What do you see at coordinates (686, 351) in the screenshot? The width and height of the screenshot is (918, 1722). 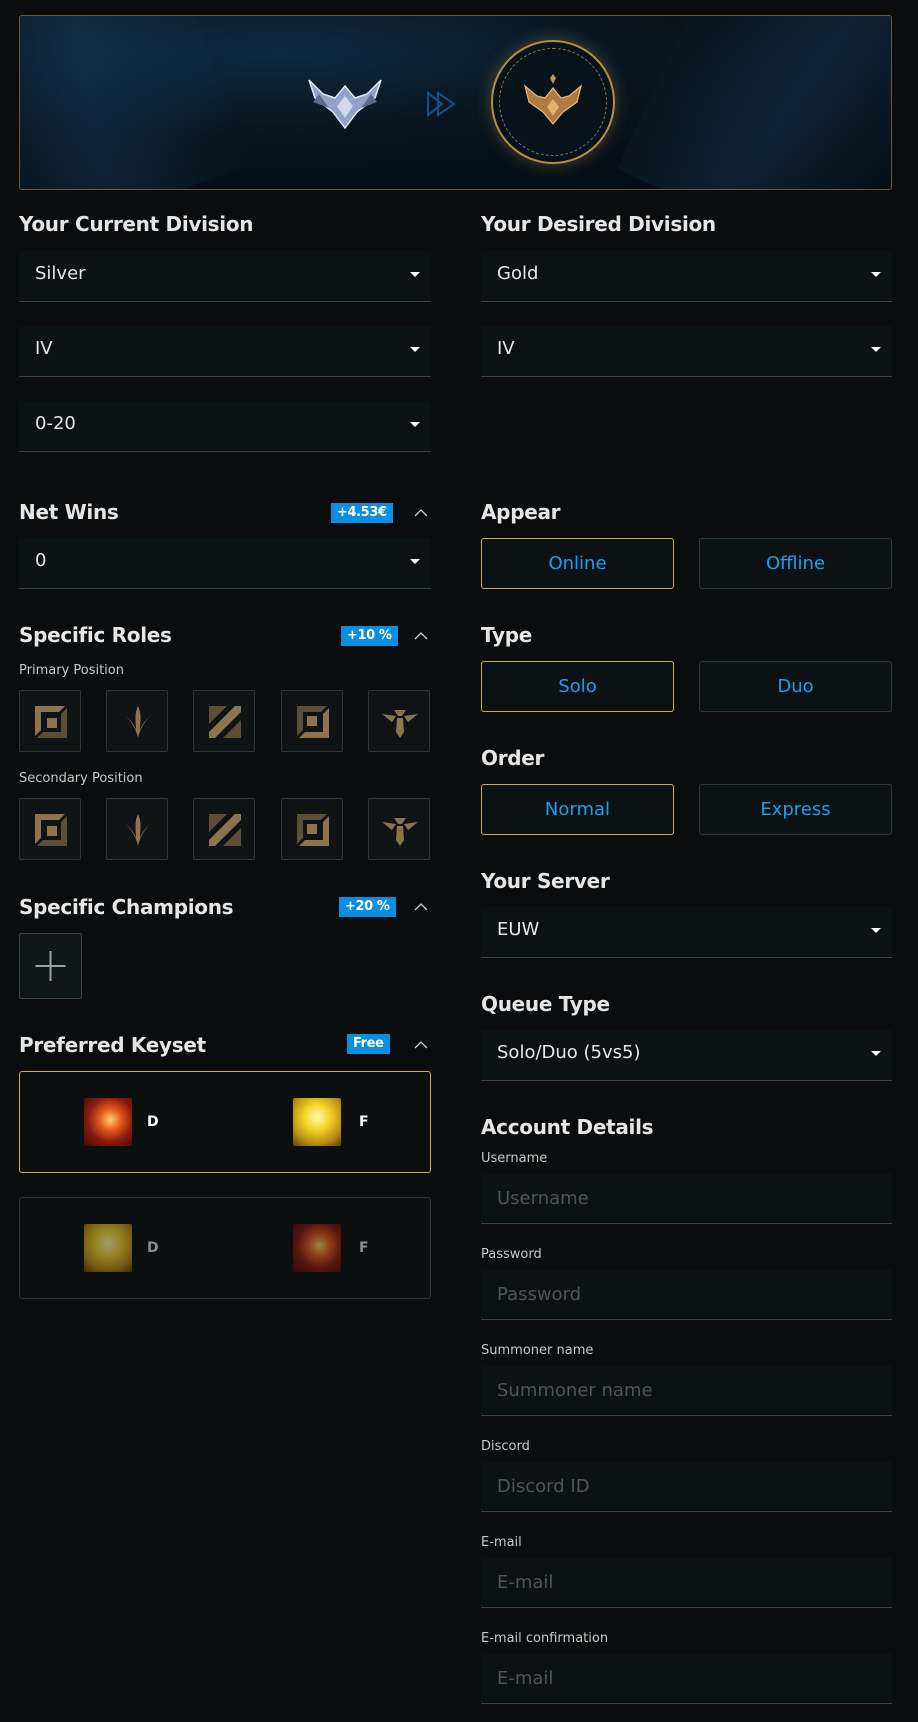 I see `desired-division-select: IV` at bounding box center [686, 351].